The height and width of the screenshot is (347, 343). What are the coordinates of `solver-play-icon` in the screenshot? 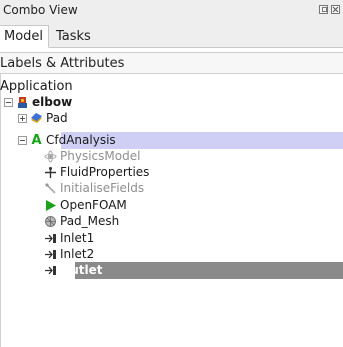 It's located at (50, 205).